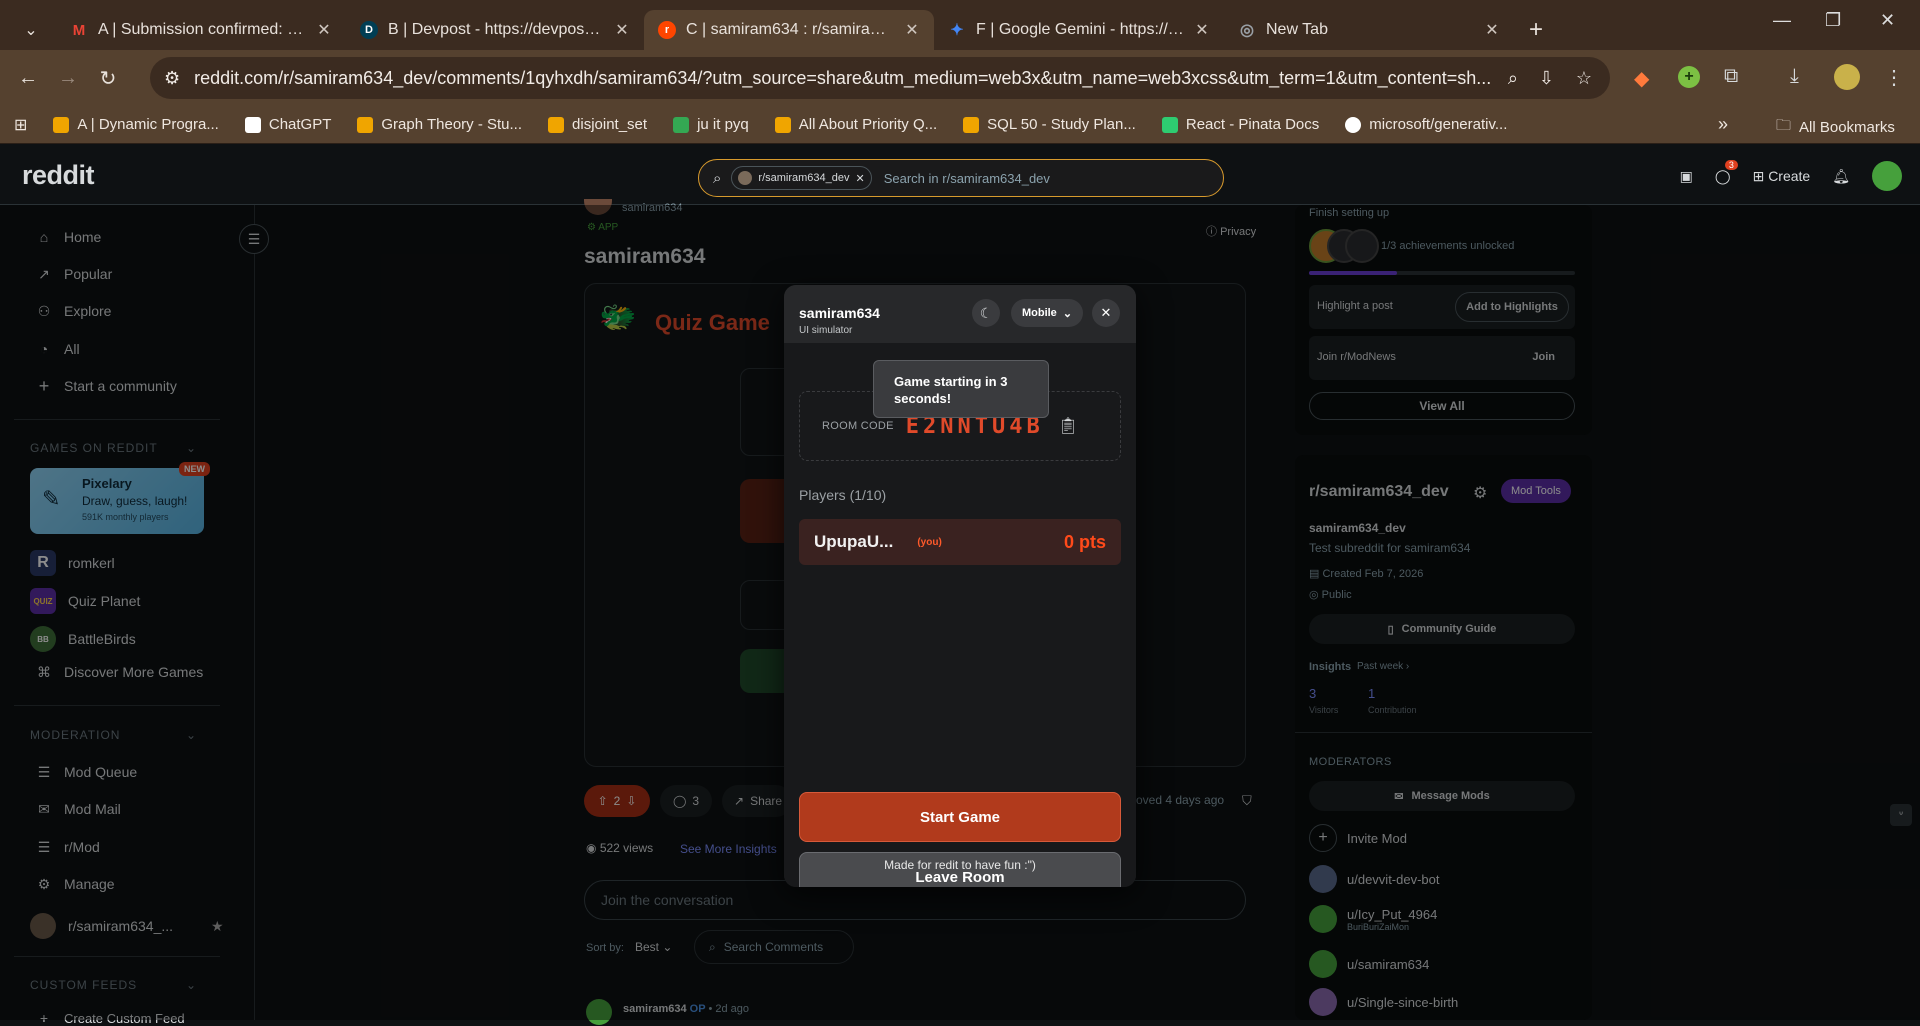 The width and height of the screenshot is (1920, 1026). Describe the element at coordinates (1584, 78) in the screenshot. I see `star-icon: ☆` at that location.